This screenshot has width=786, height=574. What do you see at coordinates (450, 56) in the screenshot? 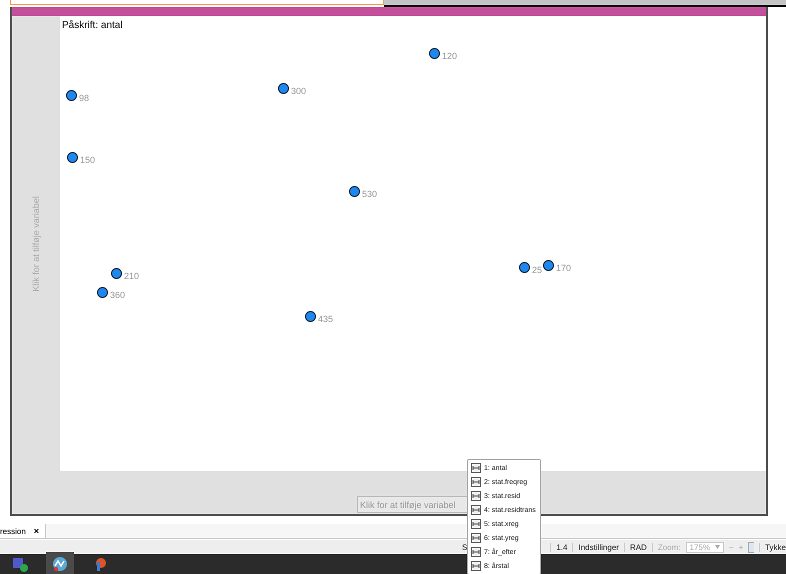
I see `point-label: 120` at bounding box center [450, 56].